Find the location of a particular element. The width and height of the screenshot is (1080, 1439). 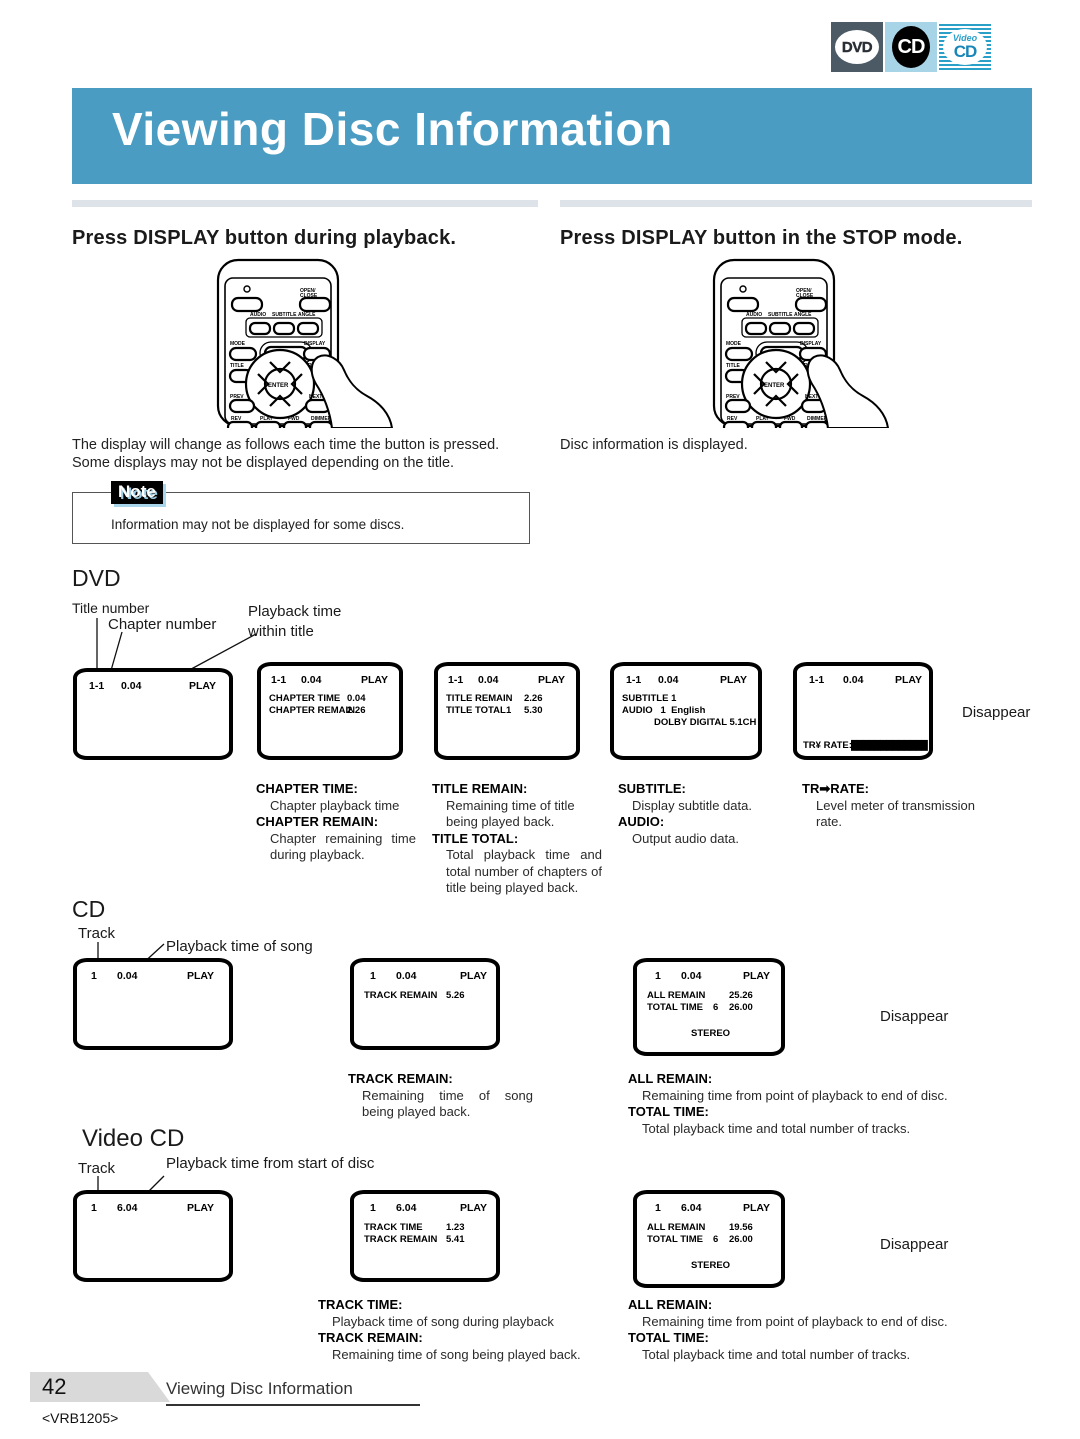

footer-title: Viewing Disc Information is located at coordinates (259, 1388).